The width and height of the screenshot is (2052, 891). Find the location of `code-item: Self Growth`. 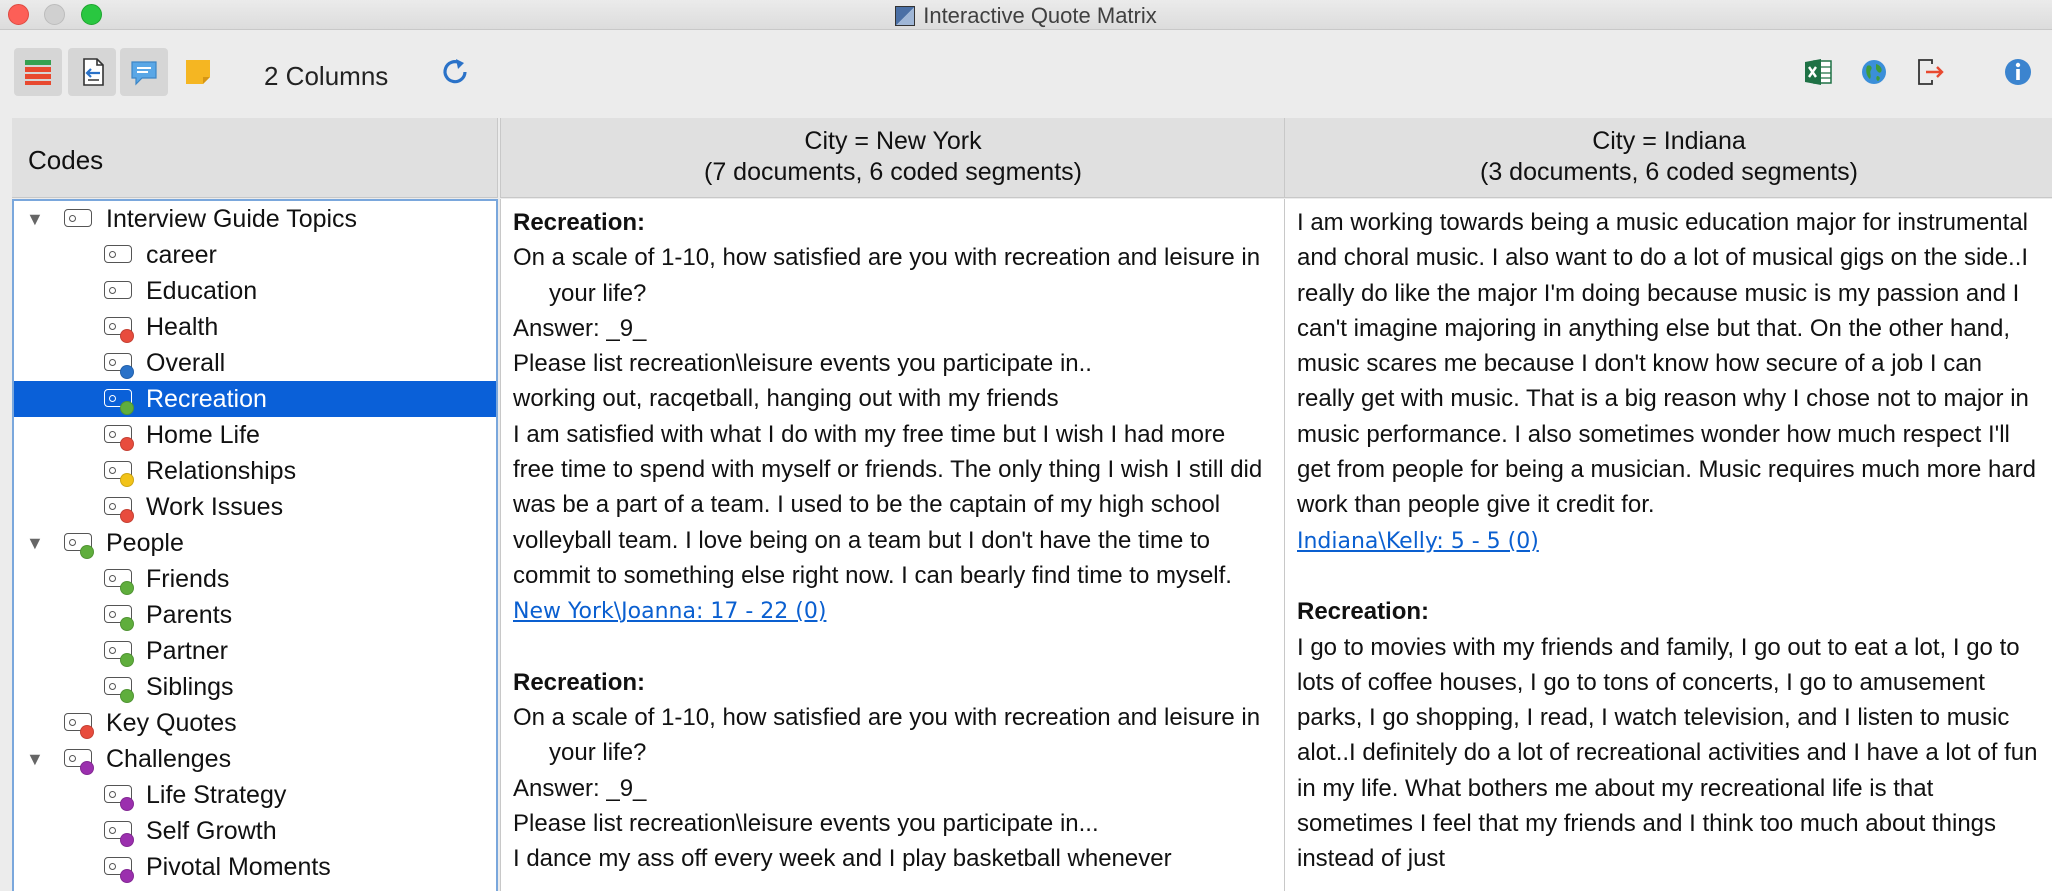

code-item: Self Growth is located at coordinates (255, 831).